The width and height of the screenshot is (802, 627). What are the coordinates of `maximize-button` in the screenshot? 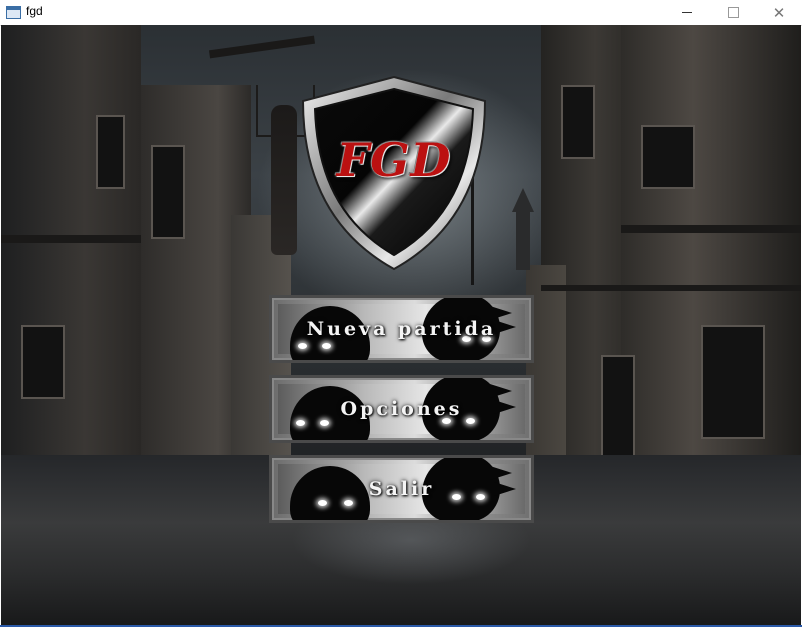 It's located at (733, 12).